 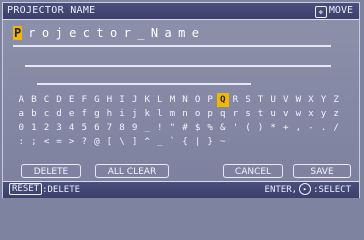 I want to click on char-key: 0, so click(x=21, y=128).